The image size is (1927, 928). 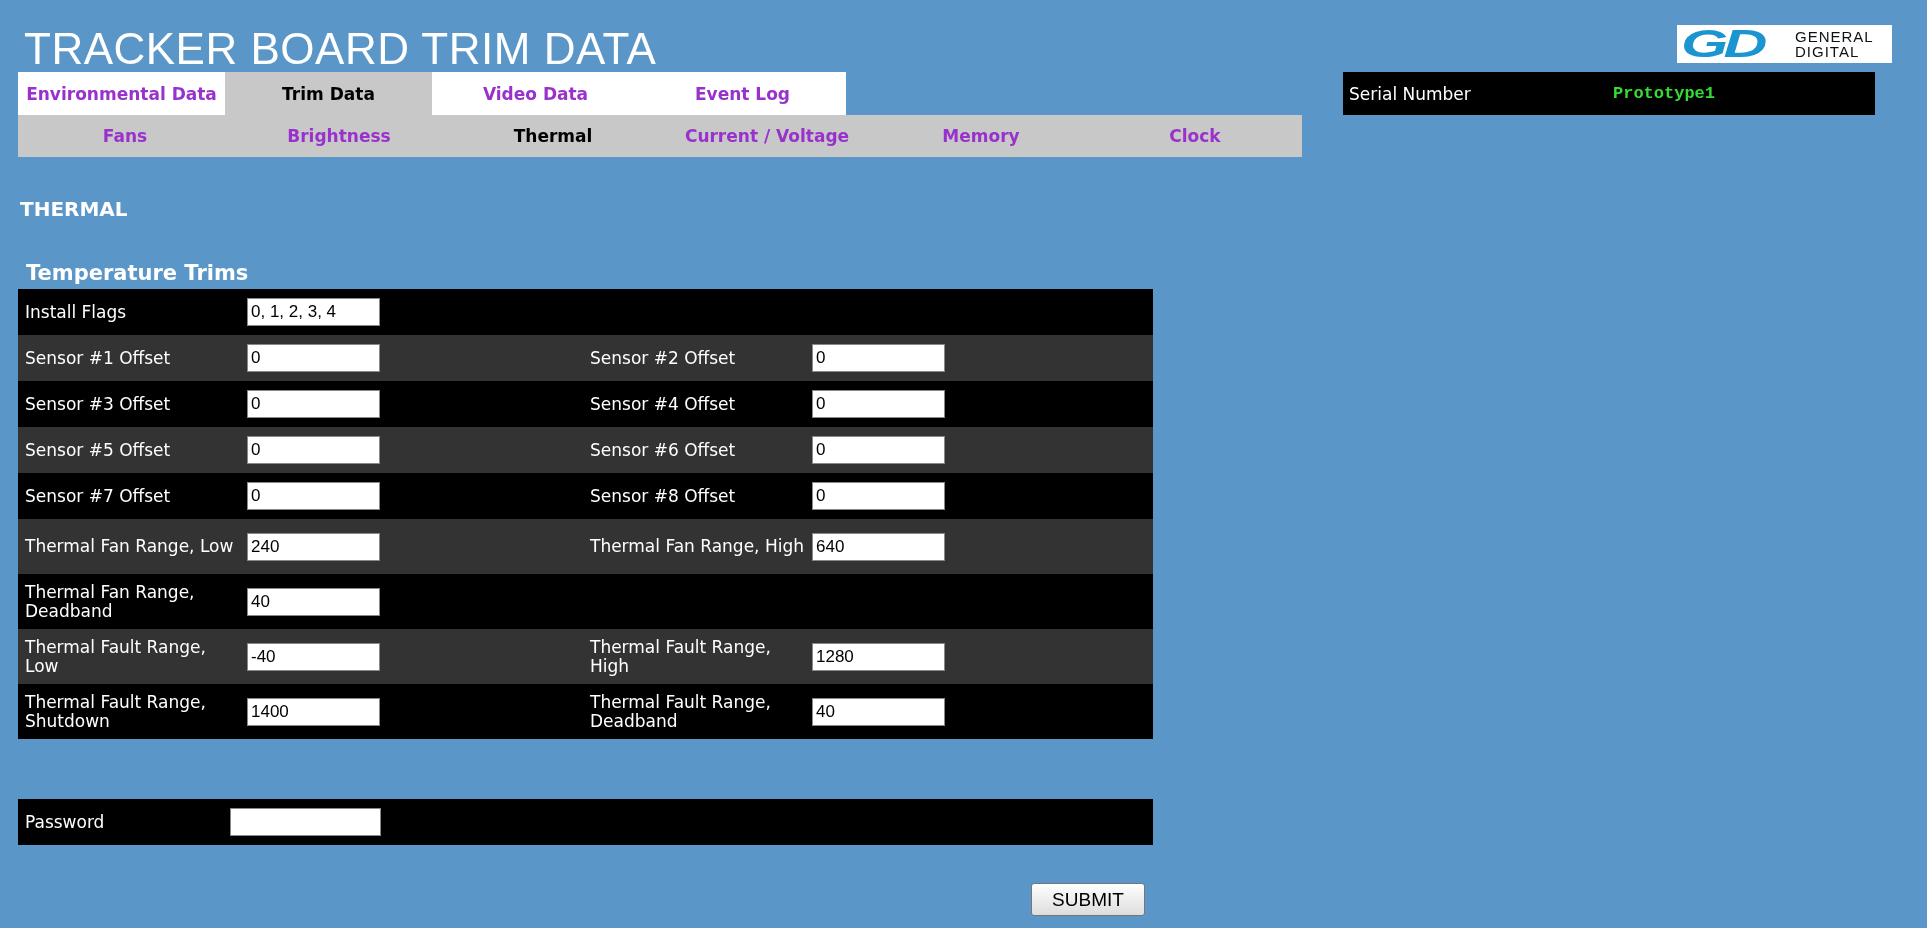 What do you see at coordinates (328, 93) in the screenshot?
I see `nav-tab: Trim Data` at bounding box center [328, 93].